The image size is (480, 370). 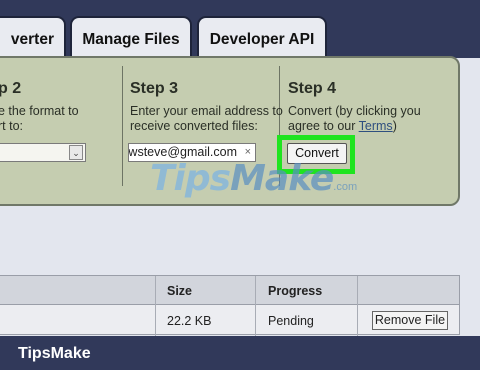 What do you see at coordinates (376, 126) in the screenshot?
I see `terms-link: Terms` at bounding box center [376, 126].